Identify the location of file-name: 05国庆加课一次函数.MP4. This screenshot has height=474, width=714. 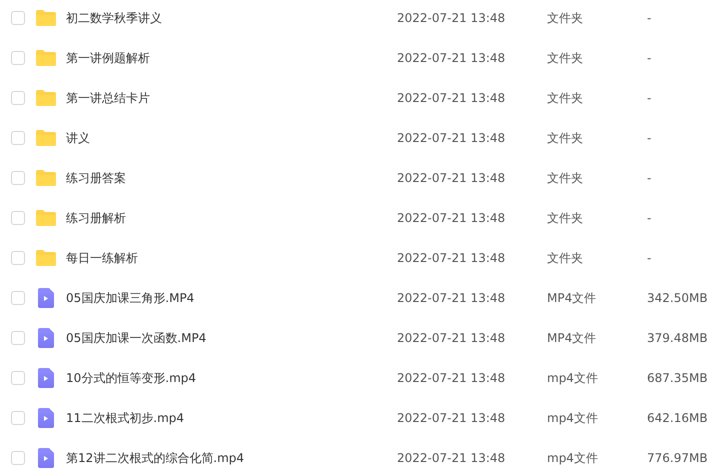
(136, 337).